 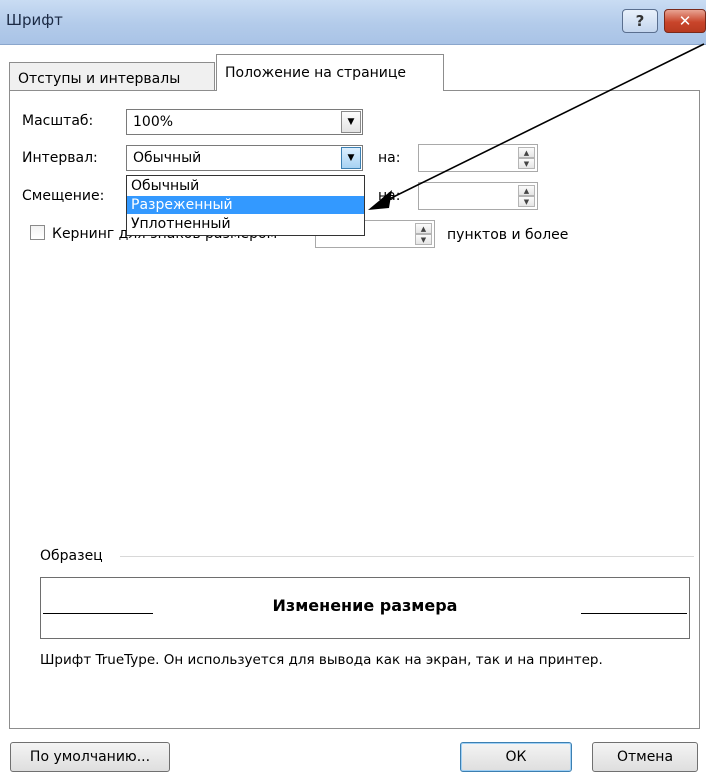 What do you see at coordinates (71, 556) in the screenshot?
I see `sample-group-label: Образец` at bounding box center [71, 556].